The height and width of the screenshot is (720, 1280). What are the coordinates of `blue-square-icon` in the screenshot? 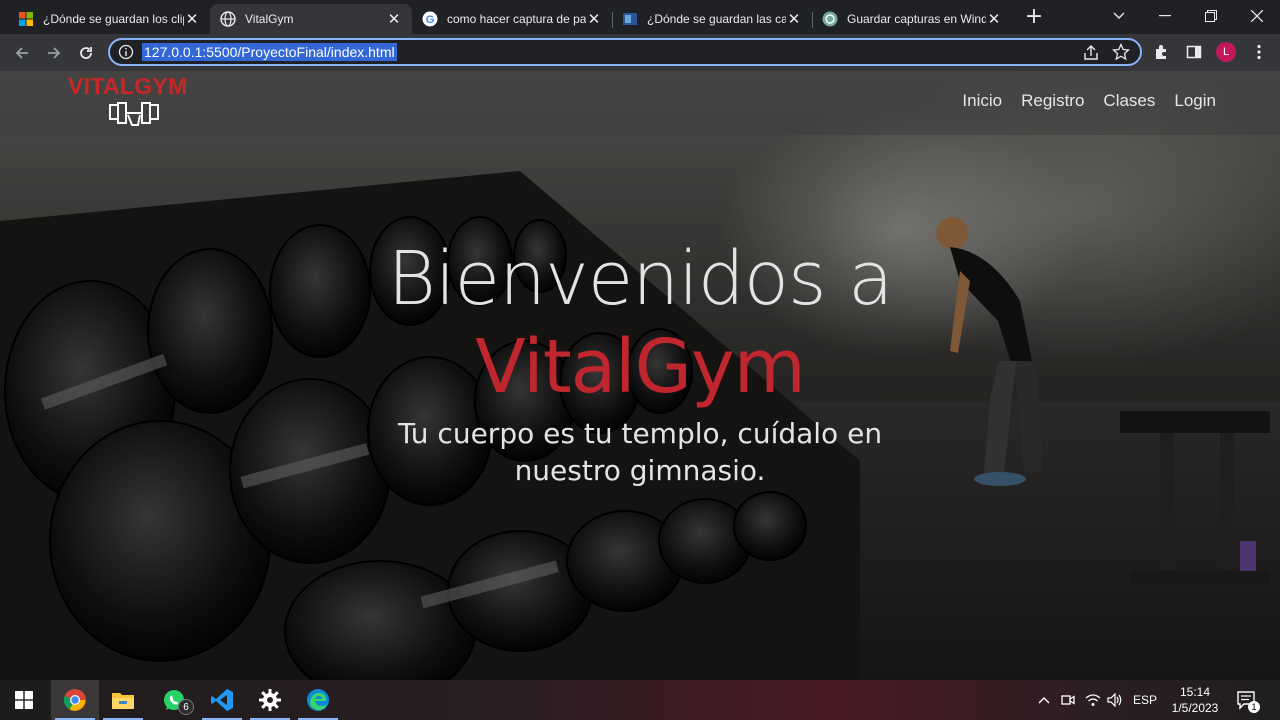 It's located at (630, 19).